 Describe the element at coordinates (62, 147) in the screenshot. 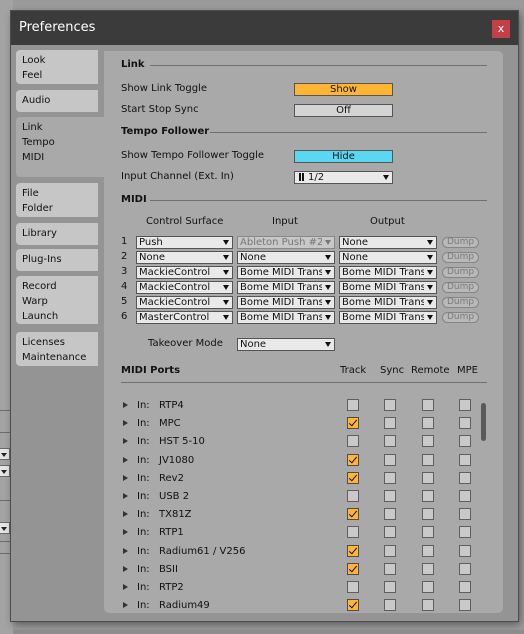

I see `tab-link-tempo-midi: Link Tempo MIDI` at that location.